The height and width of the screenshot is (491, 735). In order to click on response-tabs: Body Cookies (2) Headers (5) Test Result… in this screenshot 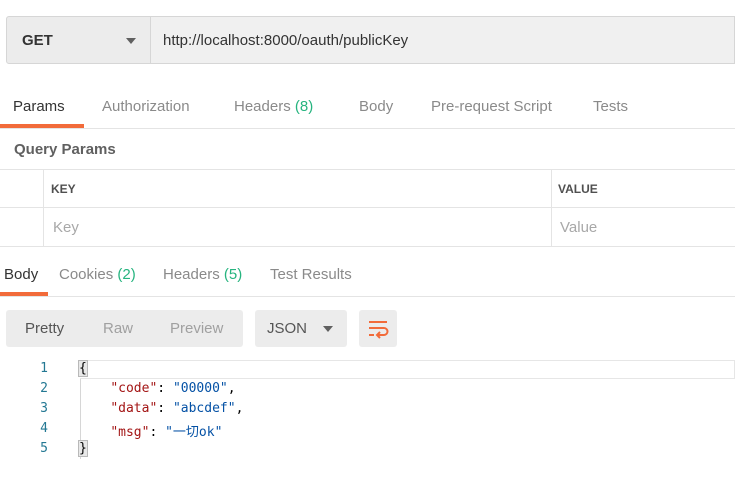, I will do `click(367, 276)`.